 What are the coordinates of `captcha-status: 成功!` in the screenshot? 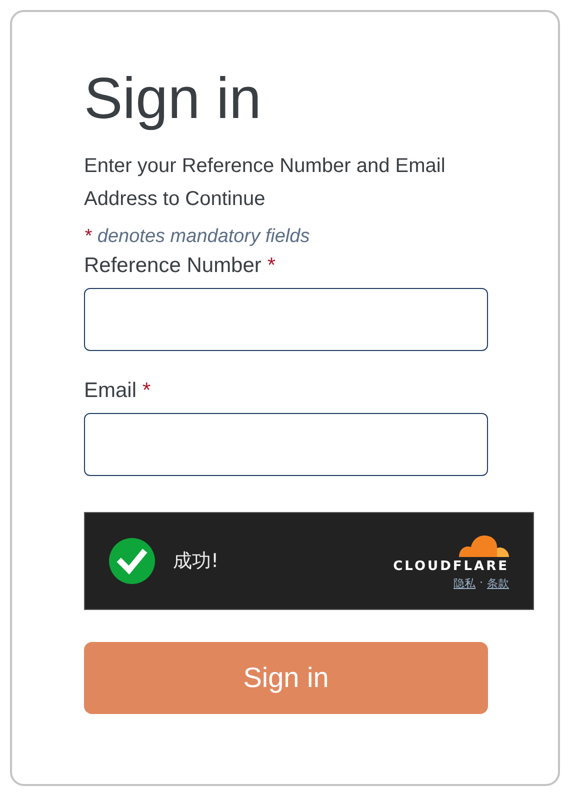 It's located at (196, 561).